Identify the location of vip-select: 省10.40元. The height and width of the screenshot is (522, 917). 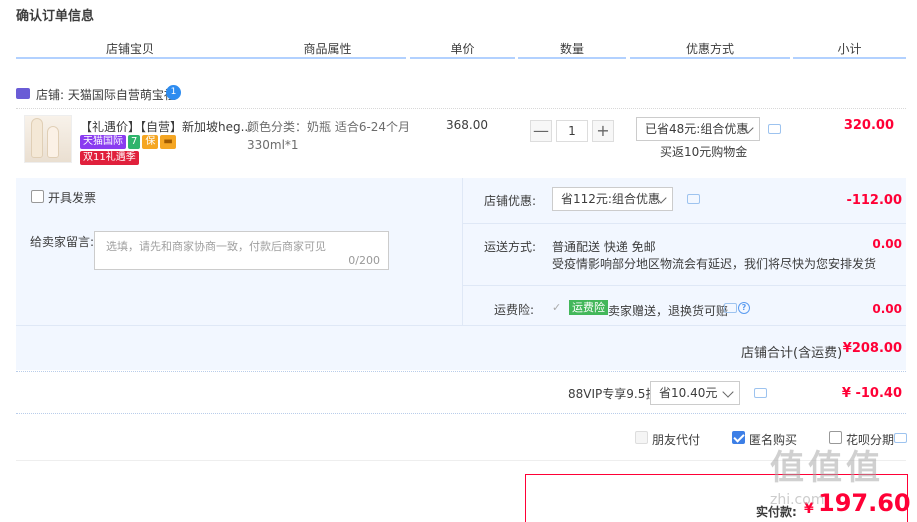
(695, 393).